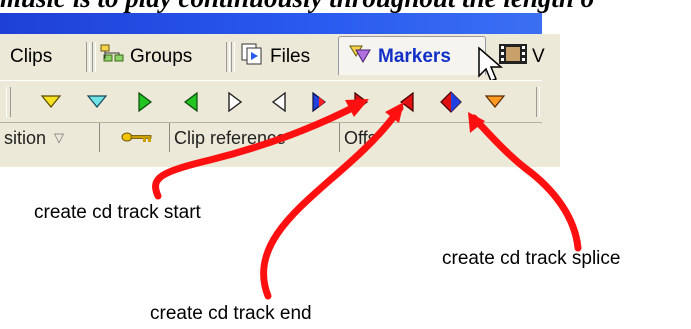  I want to click on arrow-to-track-splice, so click(526, 183).